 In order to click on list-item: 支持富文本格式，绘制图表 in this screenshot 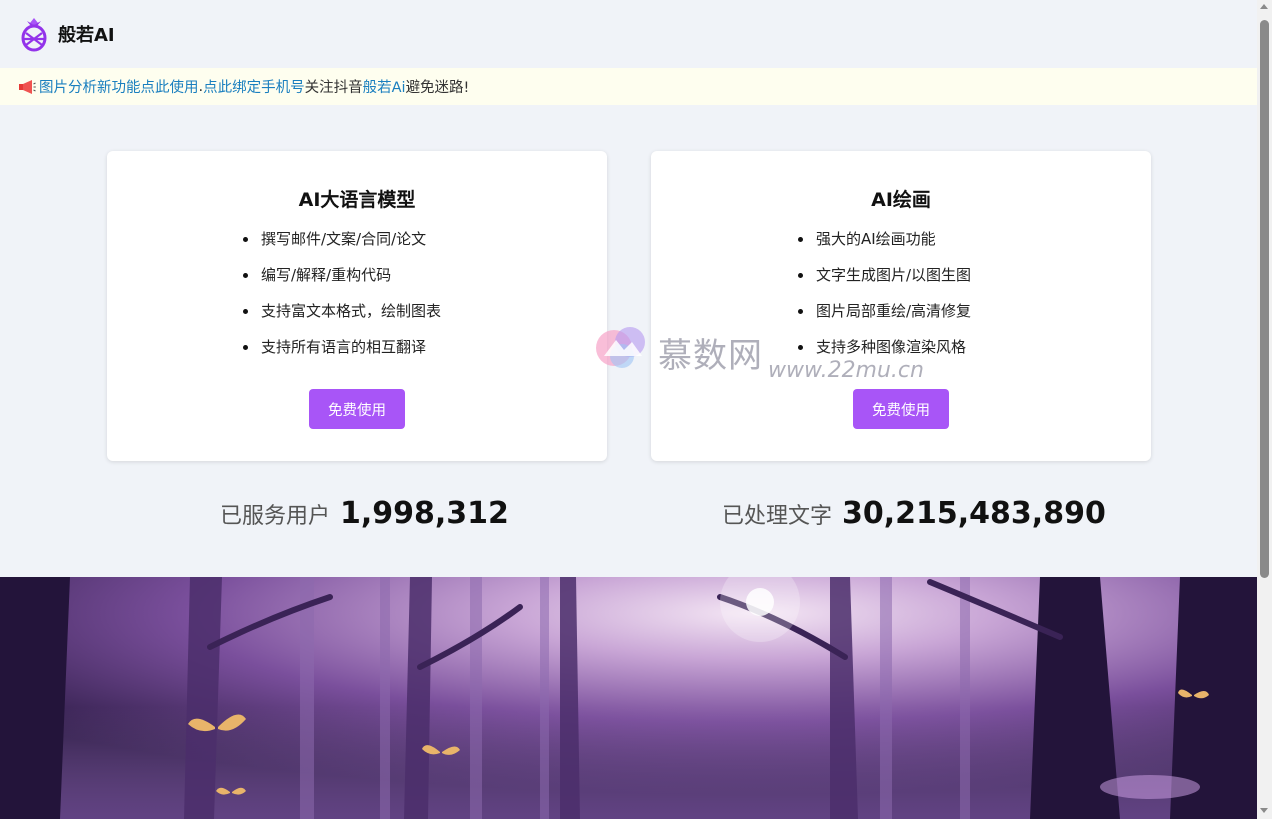, I will do `click(342, 317)`.